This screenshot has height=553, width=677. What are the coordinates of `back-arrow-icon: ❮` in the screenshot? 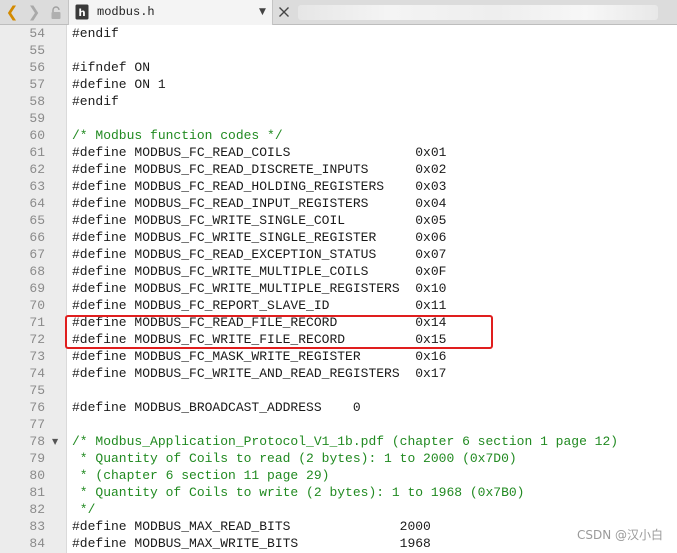 It's located at (12, 12).